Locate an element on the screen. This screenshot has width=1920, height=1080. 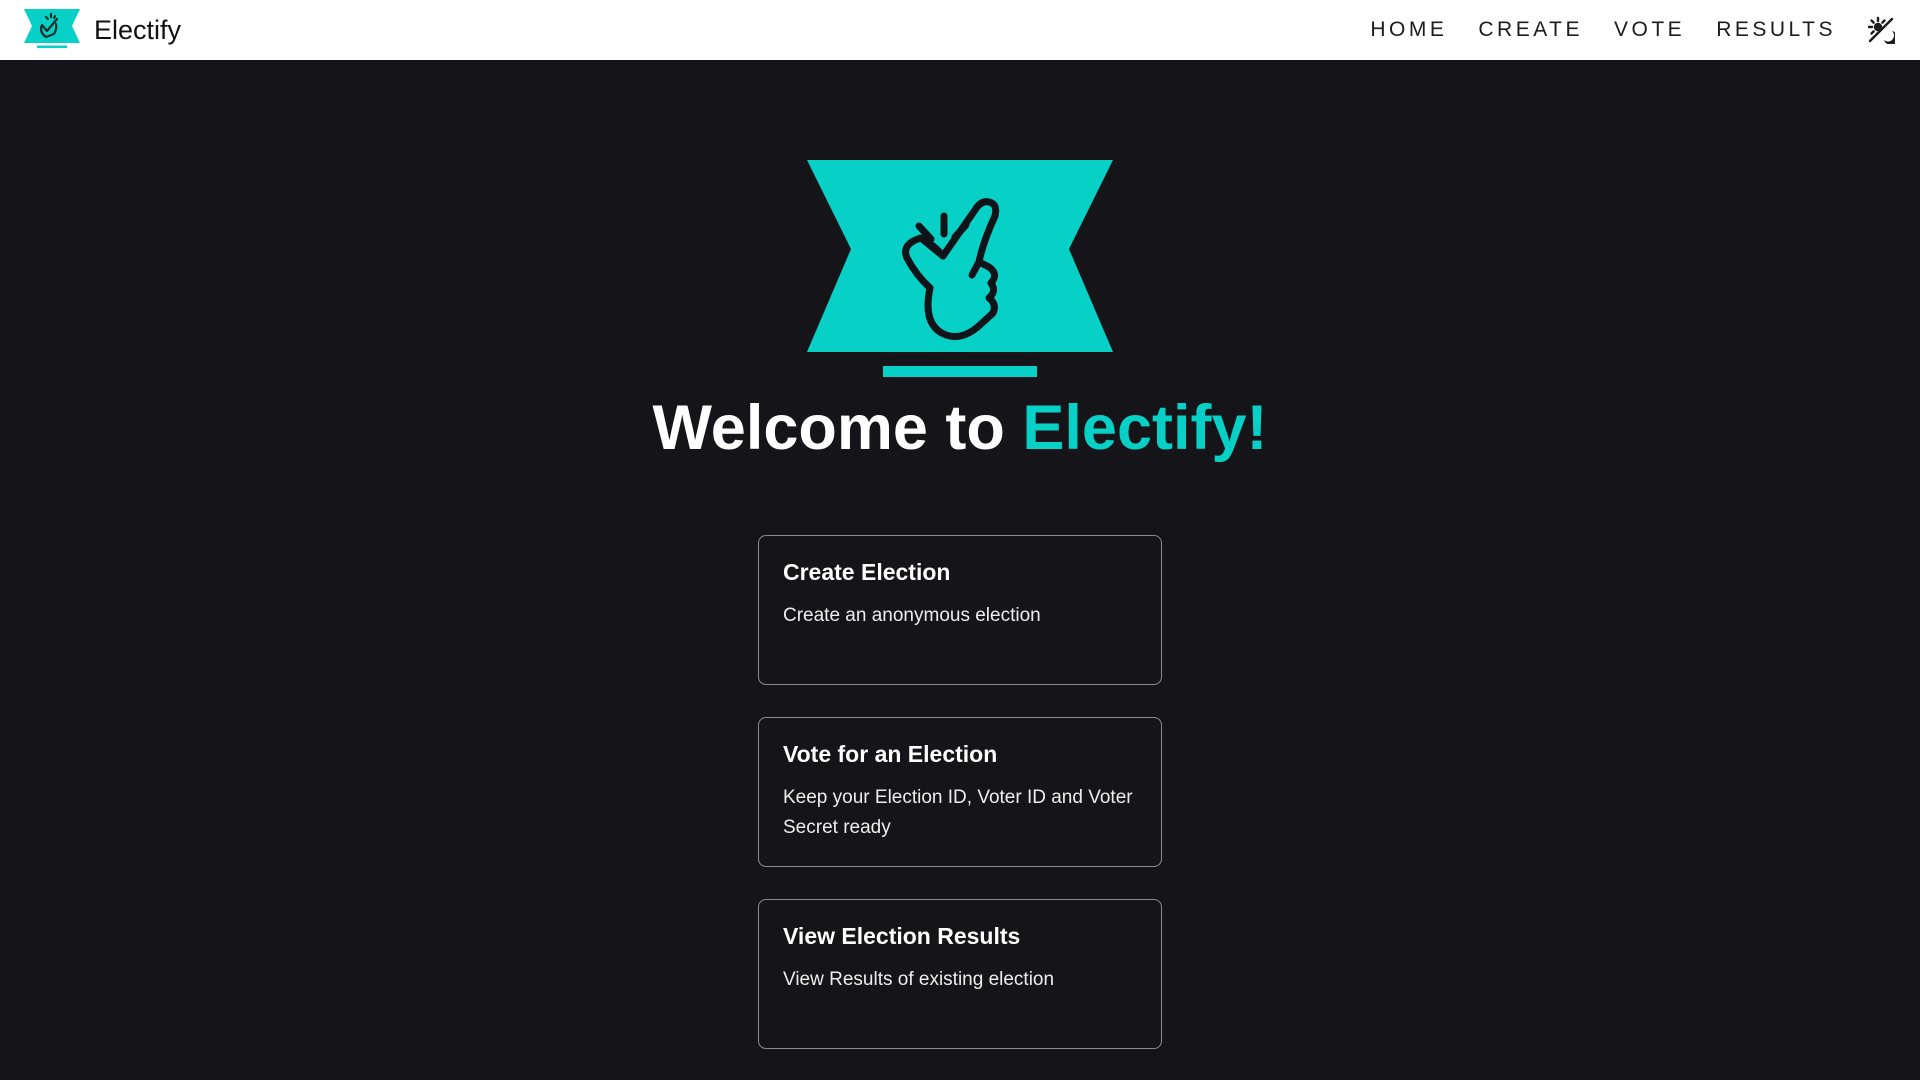
nav-results: RESULTS is located at coordinates (1776, 30).